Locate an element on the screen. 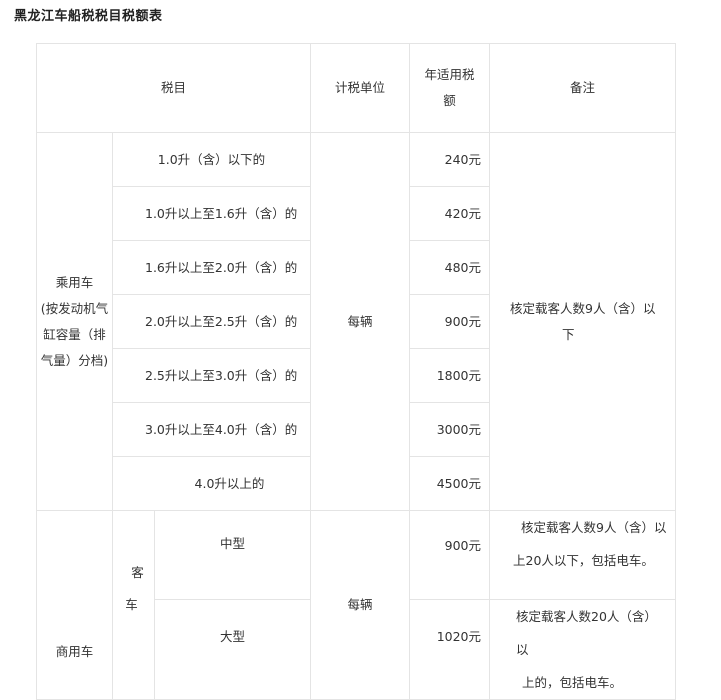 This screenshot has height=700, width=721. tax-amount: 1800元 is located at coordinates (449, 375).